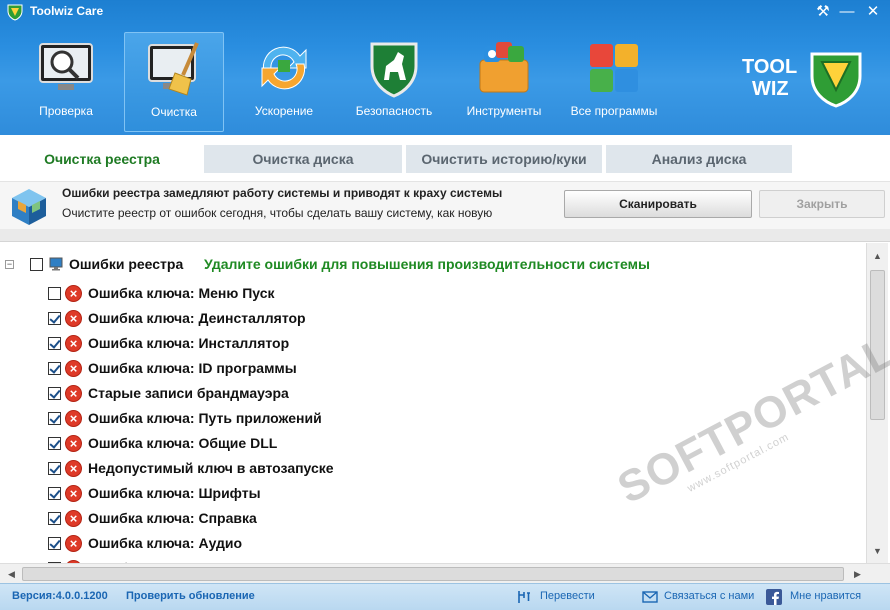 The width and height of the screenshot is (890, 610). I want to click on collapse-toggle: −, so click(9, 264).